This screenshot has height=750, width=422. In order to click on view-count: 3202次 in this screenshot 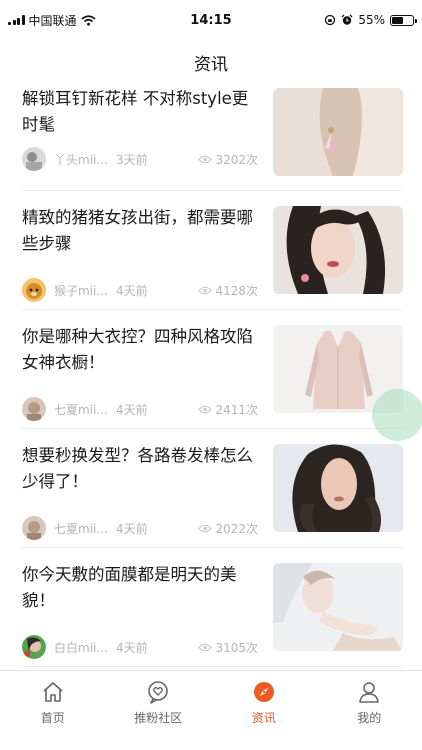, I will do `click(228, 159)`.